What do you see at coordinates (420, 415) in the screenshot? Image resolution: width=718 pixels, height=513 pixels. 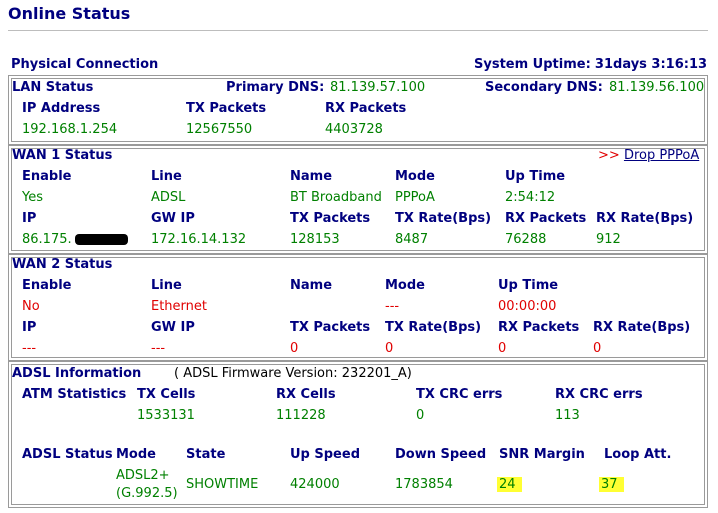 I see `atm-tx-crc: 0` at bounding box center [420, 415].